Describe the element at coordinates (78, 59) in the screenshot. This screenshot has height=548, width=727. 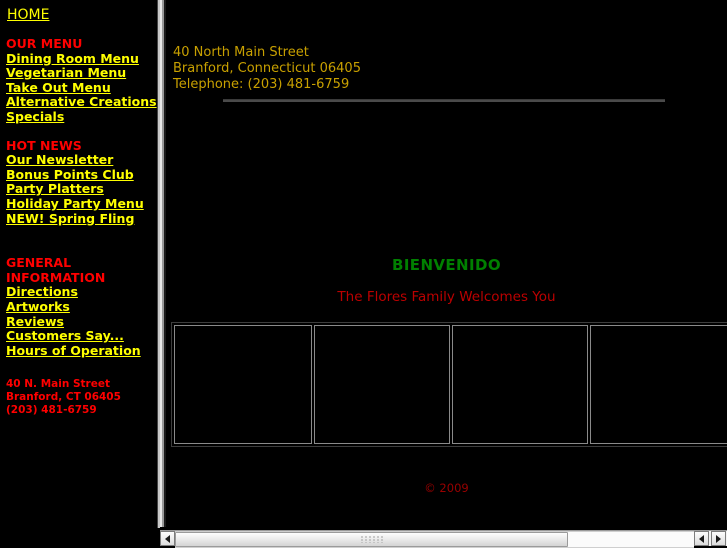
I see `sidebar-item-dining-room-menu: Dining Room Menu` at that location.